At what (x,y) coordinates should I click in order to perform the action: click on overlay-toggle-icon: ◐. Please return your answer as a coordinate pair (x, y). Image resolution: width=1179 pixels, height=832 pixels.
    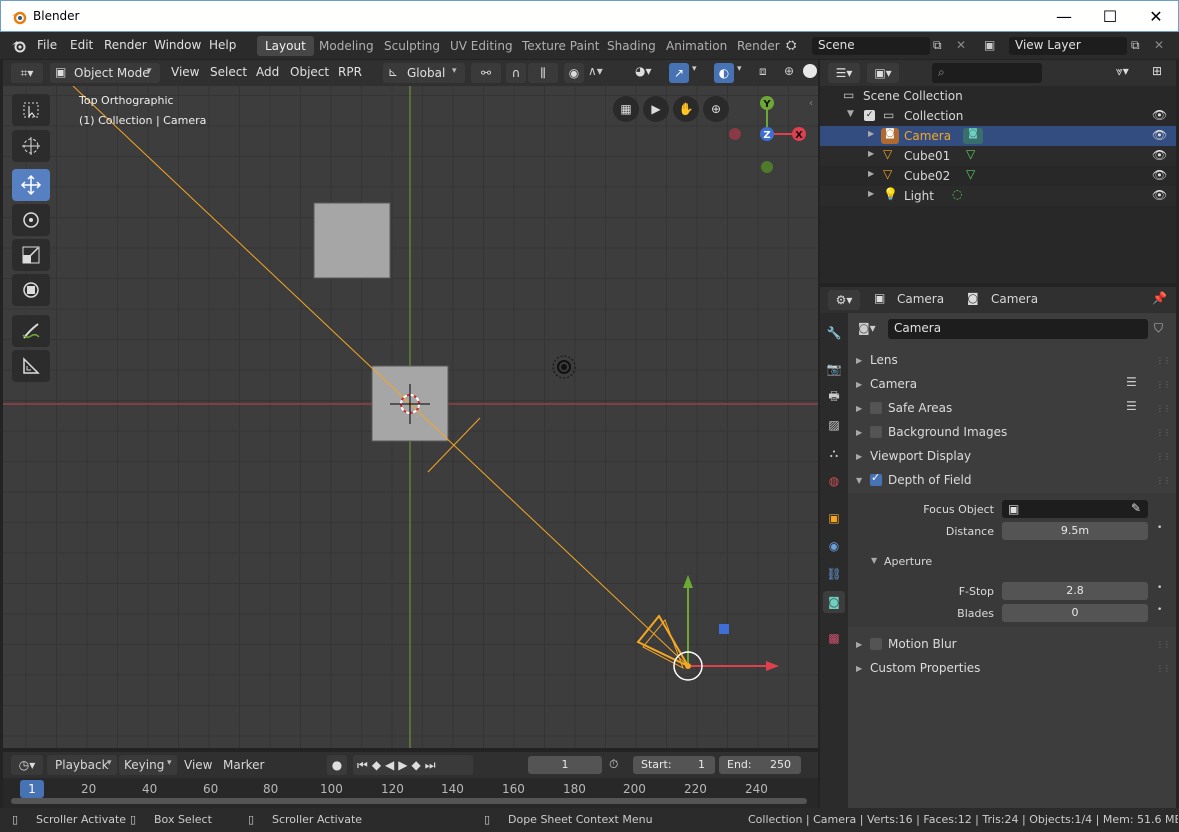
    Looking at the image, I should click on (724, 73).